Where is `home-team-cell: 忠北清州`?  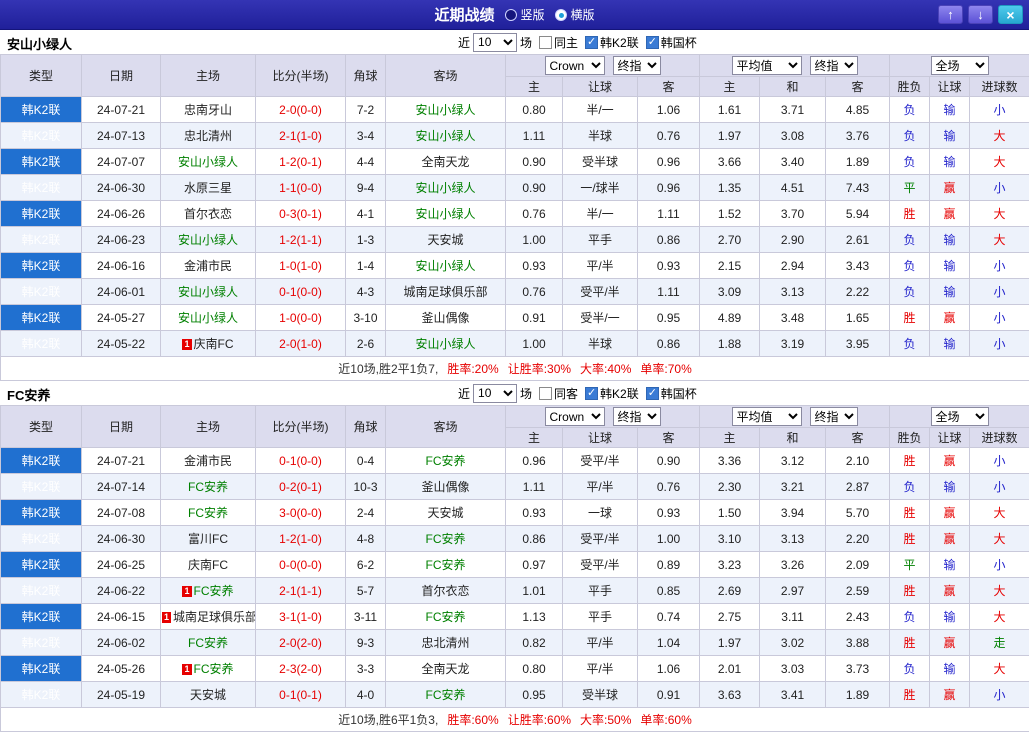
home-team-cell: 忠北清州 is located at coordinates (208, 135).